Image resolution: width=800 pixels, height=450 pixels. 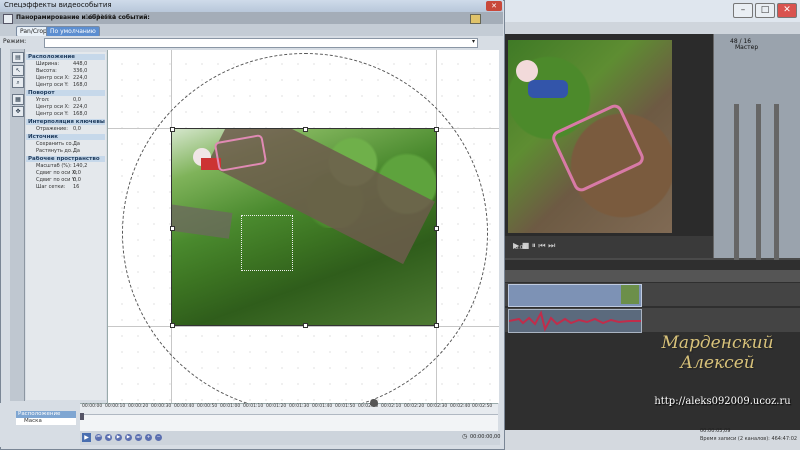 I want to click on handle-top-right, so click(x=436, y=129).